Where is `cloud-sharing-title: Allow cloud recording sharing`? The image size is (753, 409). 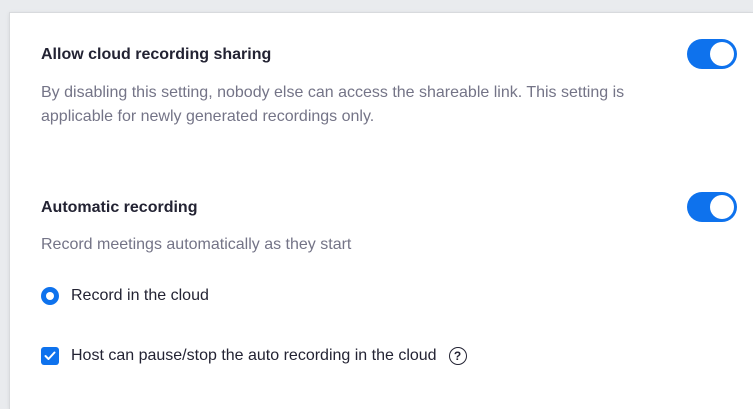
cloud-sharing-title: Allow cloud recording sharing is located at coordinates (156, 54).